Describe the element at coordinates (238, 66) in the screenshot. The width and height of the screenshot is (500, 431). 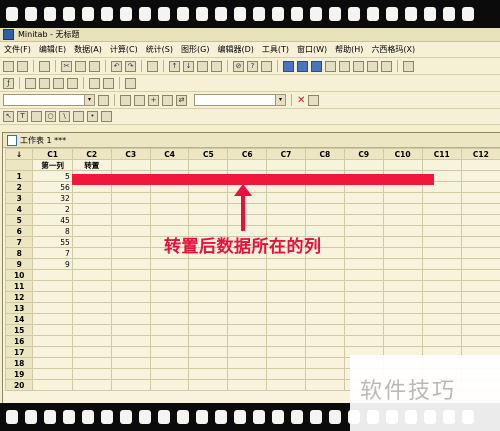
I see `cancel-icon: ⊘` at that location.